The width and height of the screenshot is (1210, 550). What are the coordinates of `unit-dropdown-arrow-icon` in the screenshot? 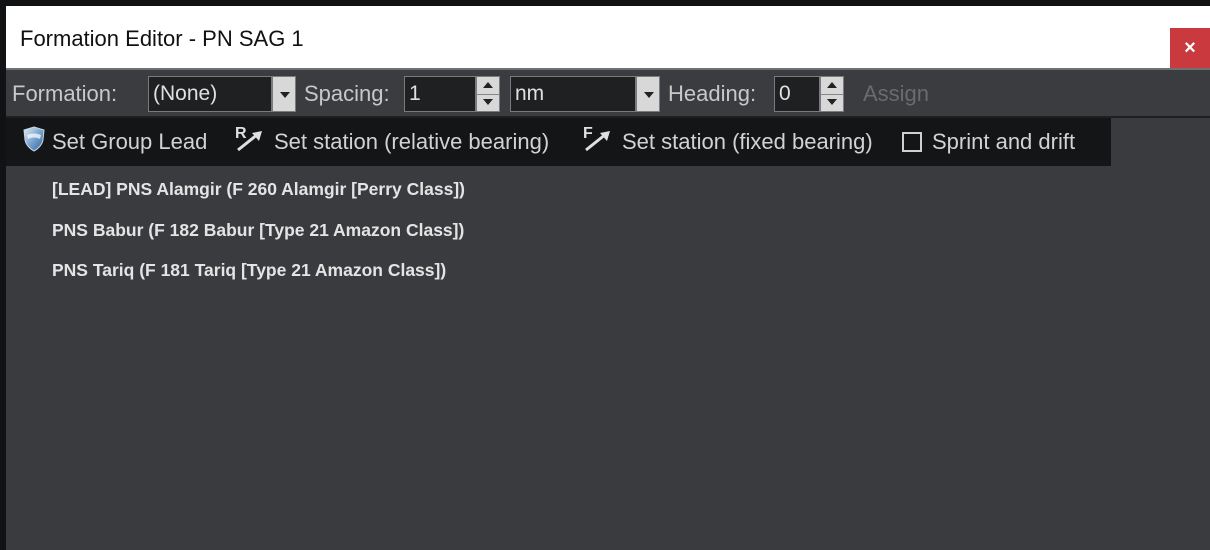 It's located at (648, 94).